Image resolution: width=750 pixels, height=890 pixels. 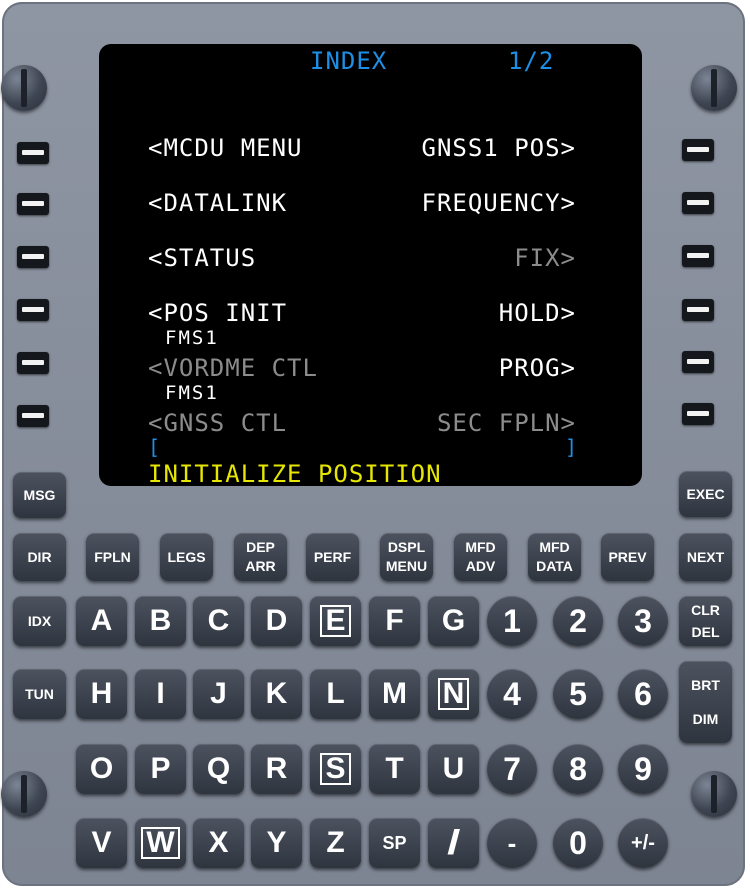 What do you see at coordinates (192, 393) in the screenshot?
I see `lsk-sublabel-left-5: FMS1` at bounding box center [192, 393].